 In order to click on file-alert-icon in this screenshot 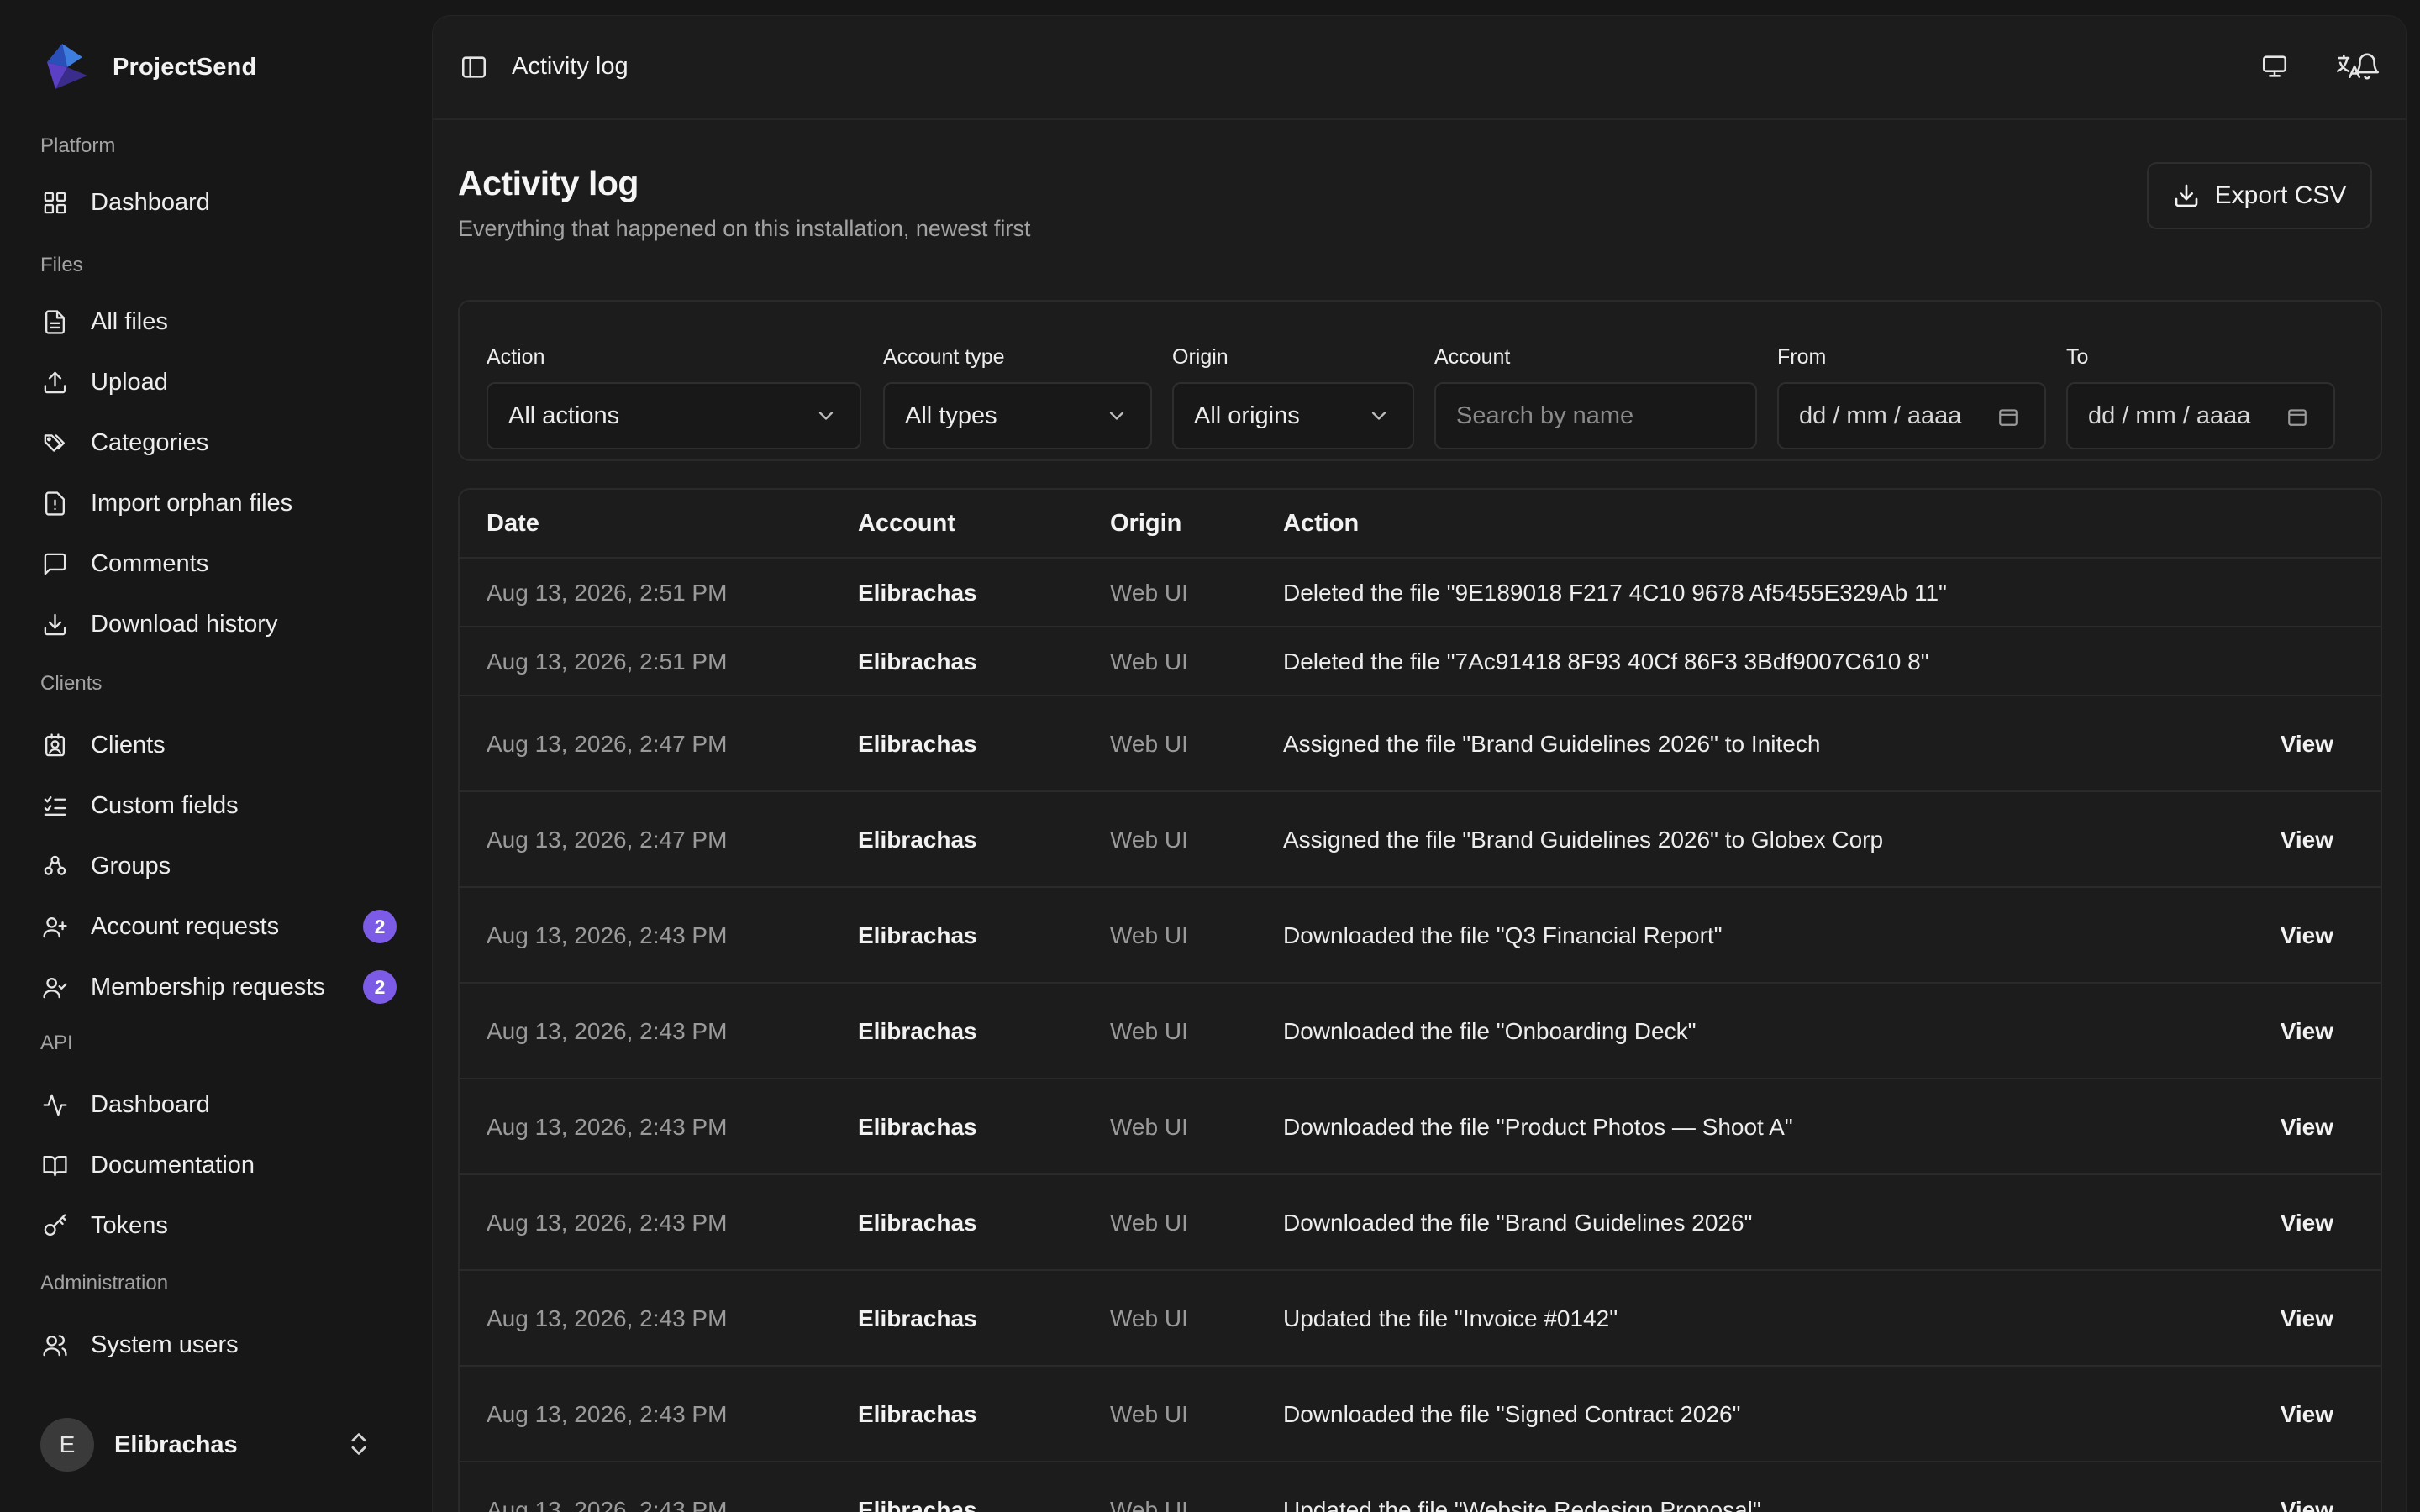, I will do `click(54, 503)`.